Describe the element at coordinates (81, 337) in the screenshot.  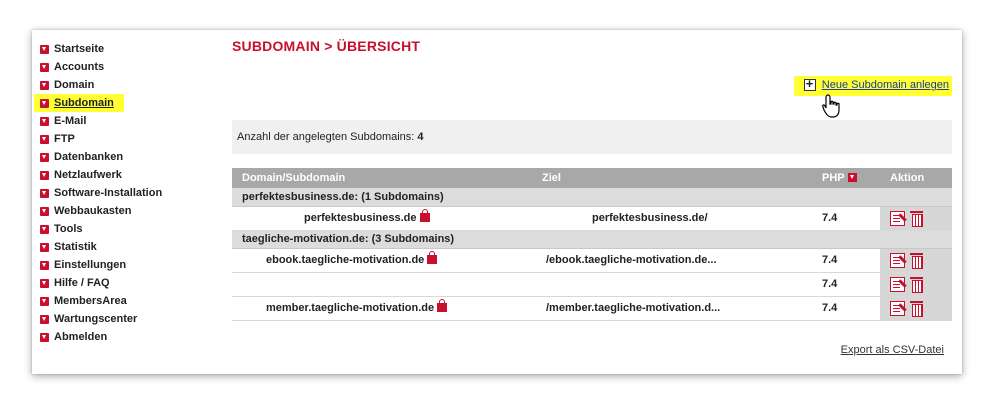
I see `sidebar-item-label: Abmelden` at that location.